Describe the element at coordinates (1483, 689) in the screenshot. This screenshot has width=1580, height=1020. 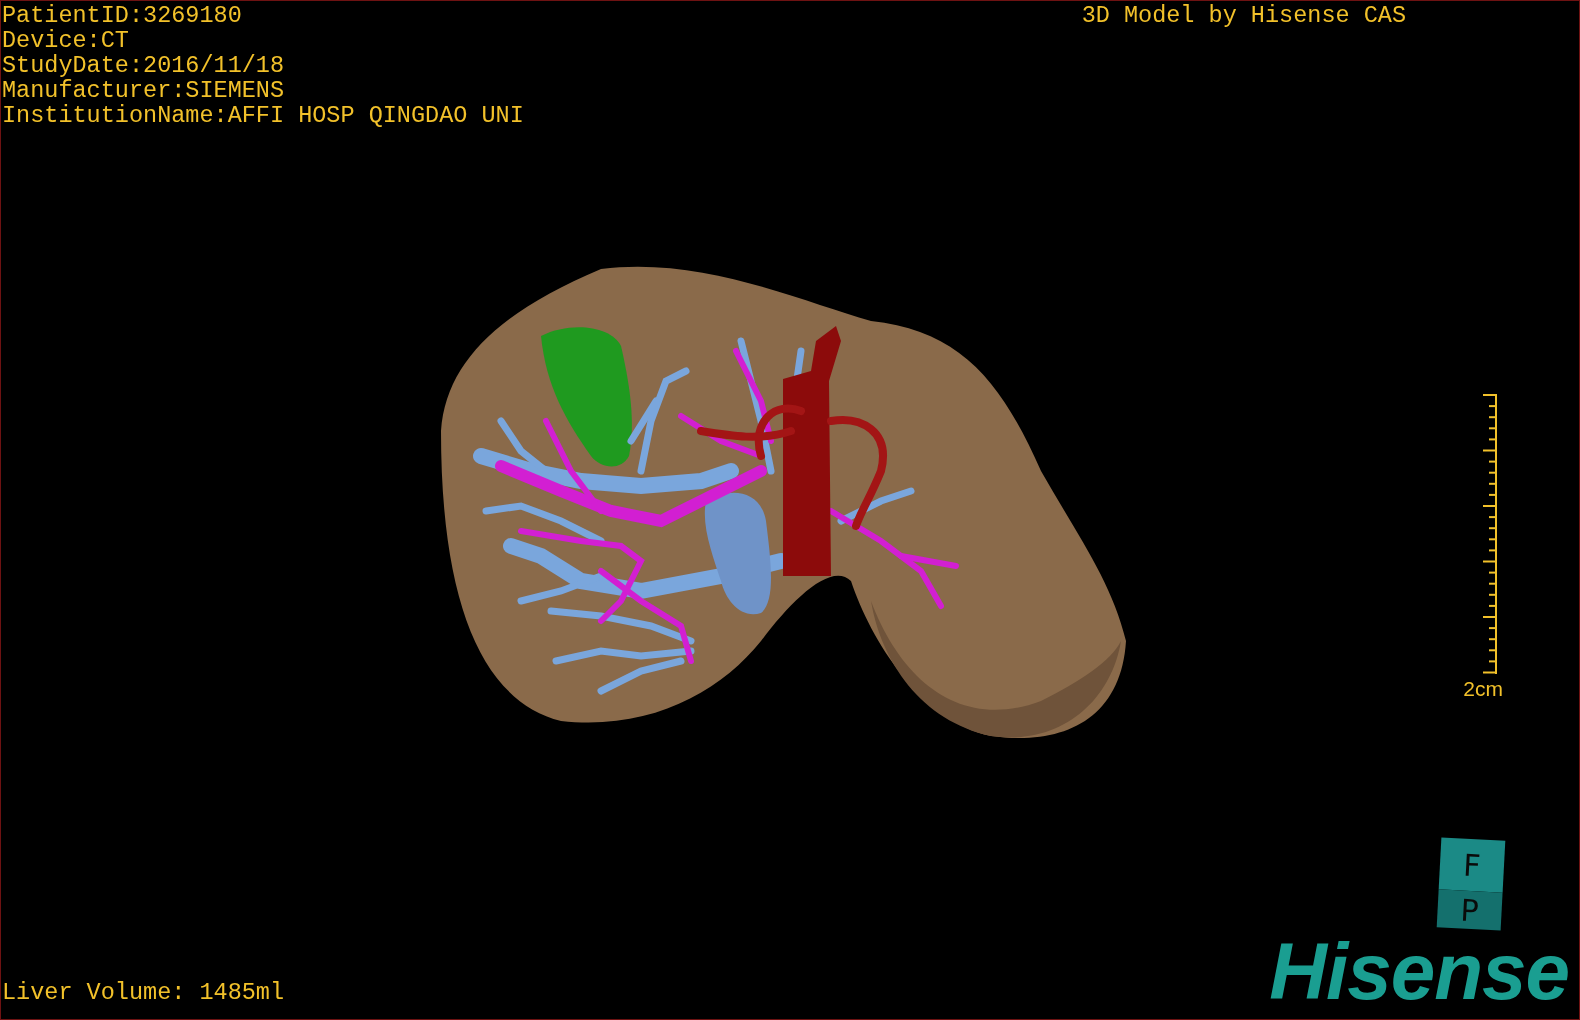
I see `scale-label: 2cm` at that location.